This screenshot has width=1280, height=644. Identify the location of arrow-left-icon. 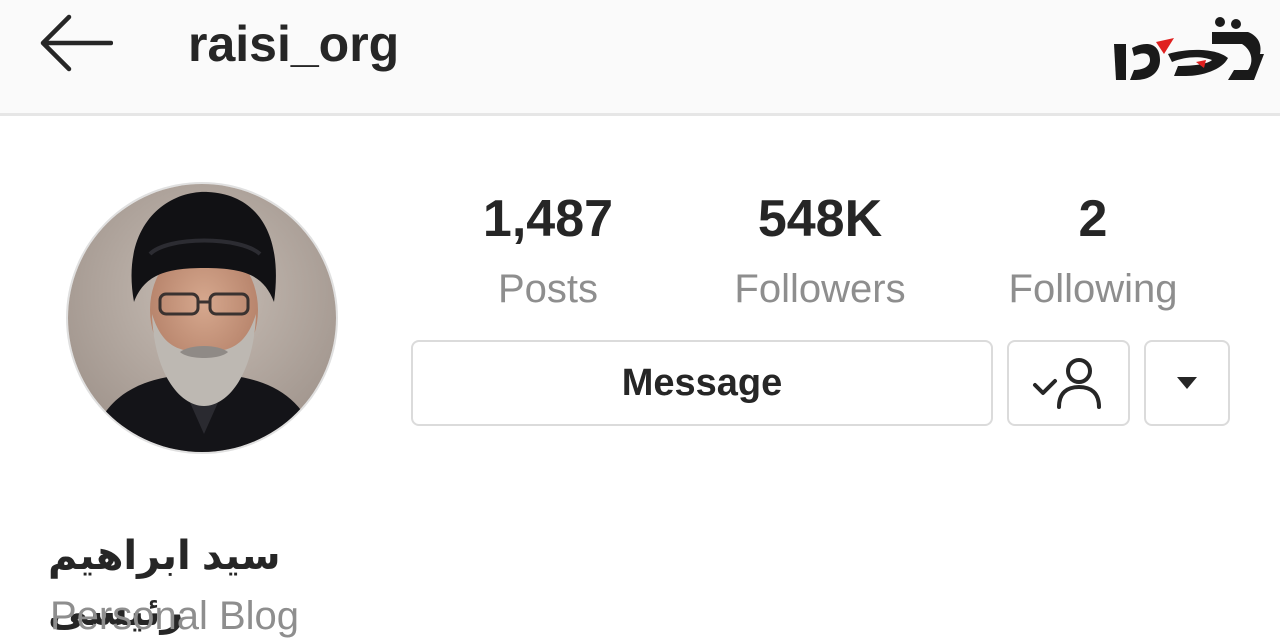
(76, 43).